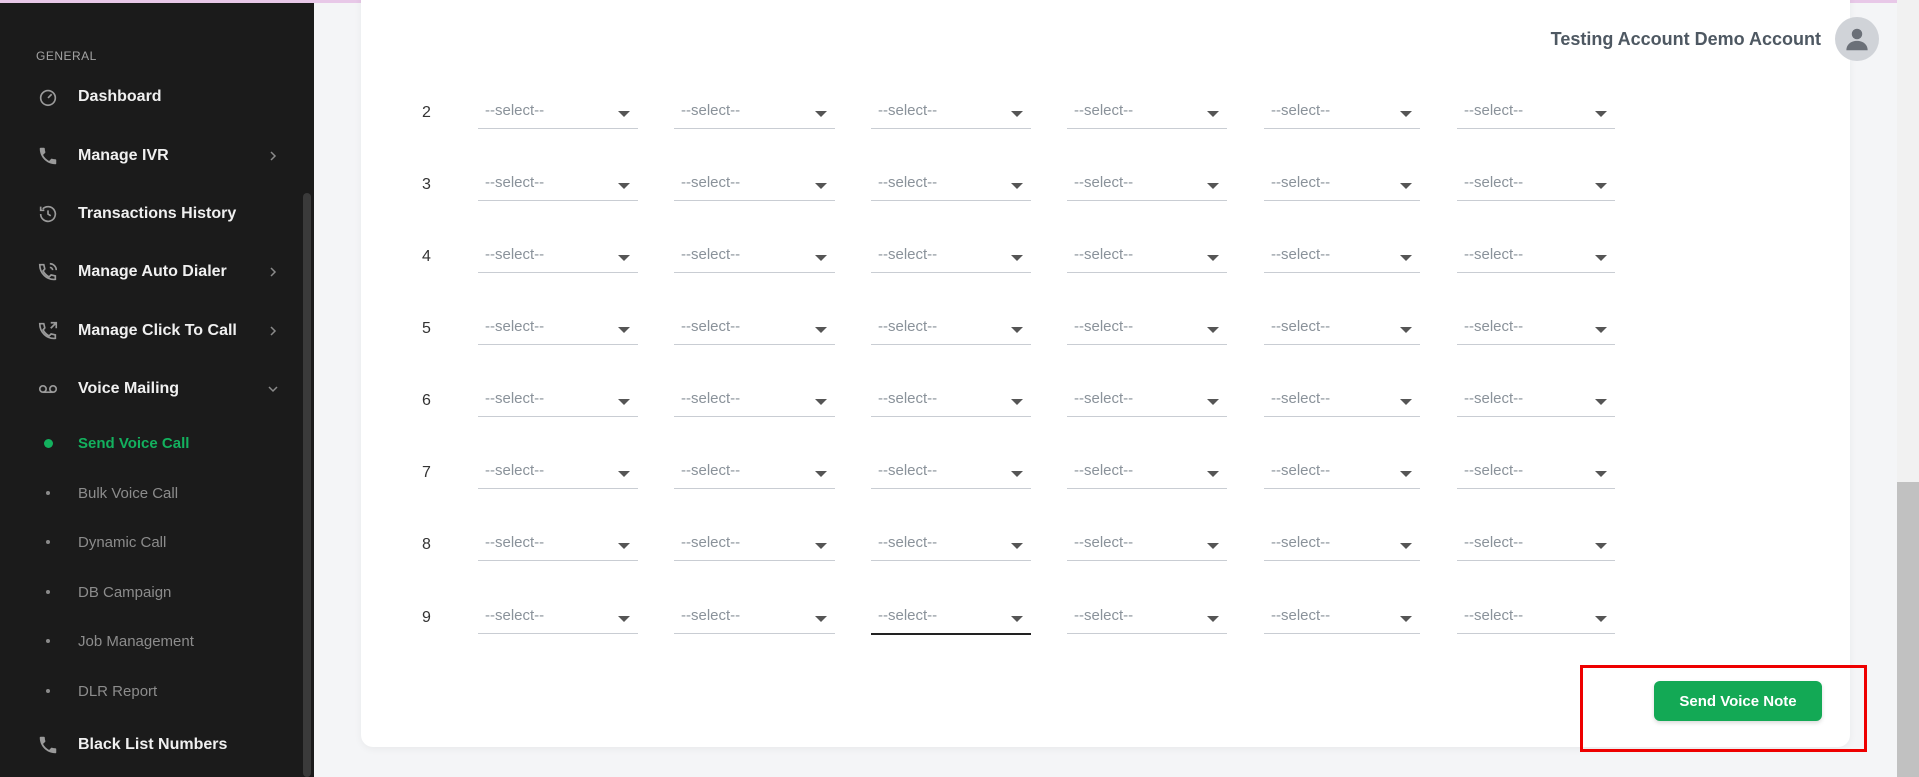 The height and width of the screenshot is (777, 1919). Describe the element at coordinates (134, 443) in the screenshot. I see `sidebar-subitem-label: Send Voice Call` at that location.